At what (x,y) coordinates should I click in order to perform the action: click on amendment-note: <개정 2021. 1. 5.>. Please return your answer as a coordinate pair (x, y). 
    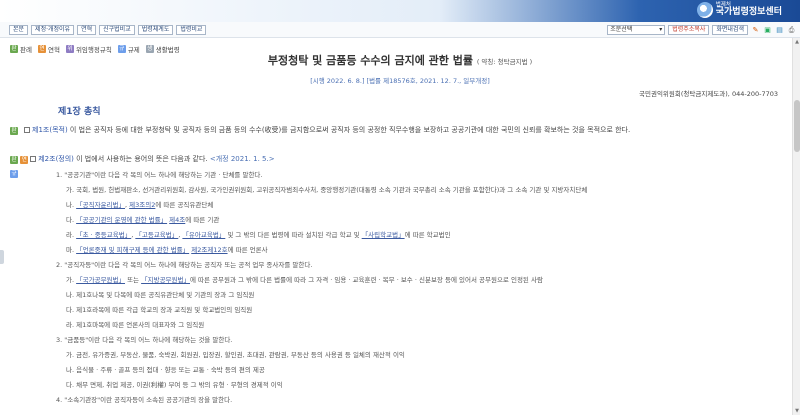
    Looking at the image, I should click on (242, 159).